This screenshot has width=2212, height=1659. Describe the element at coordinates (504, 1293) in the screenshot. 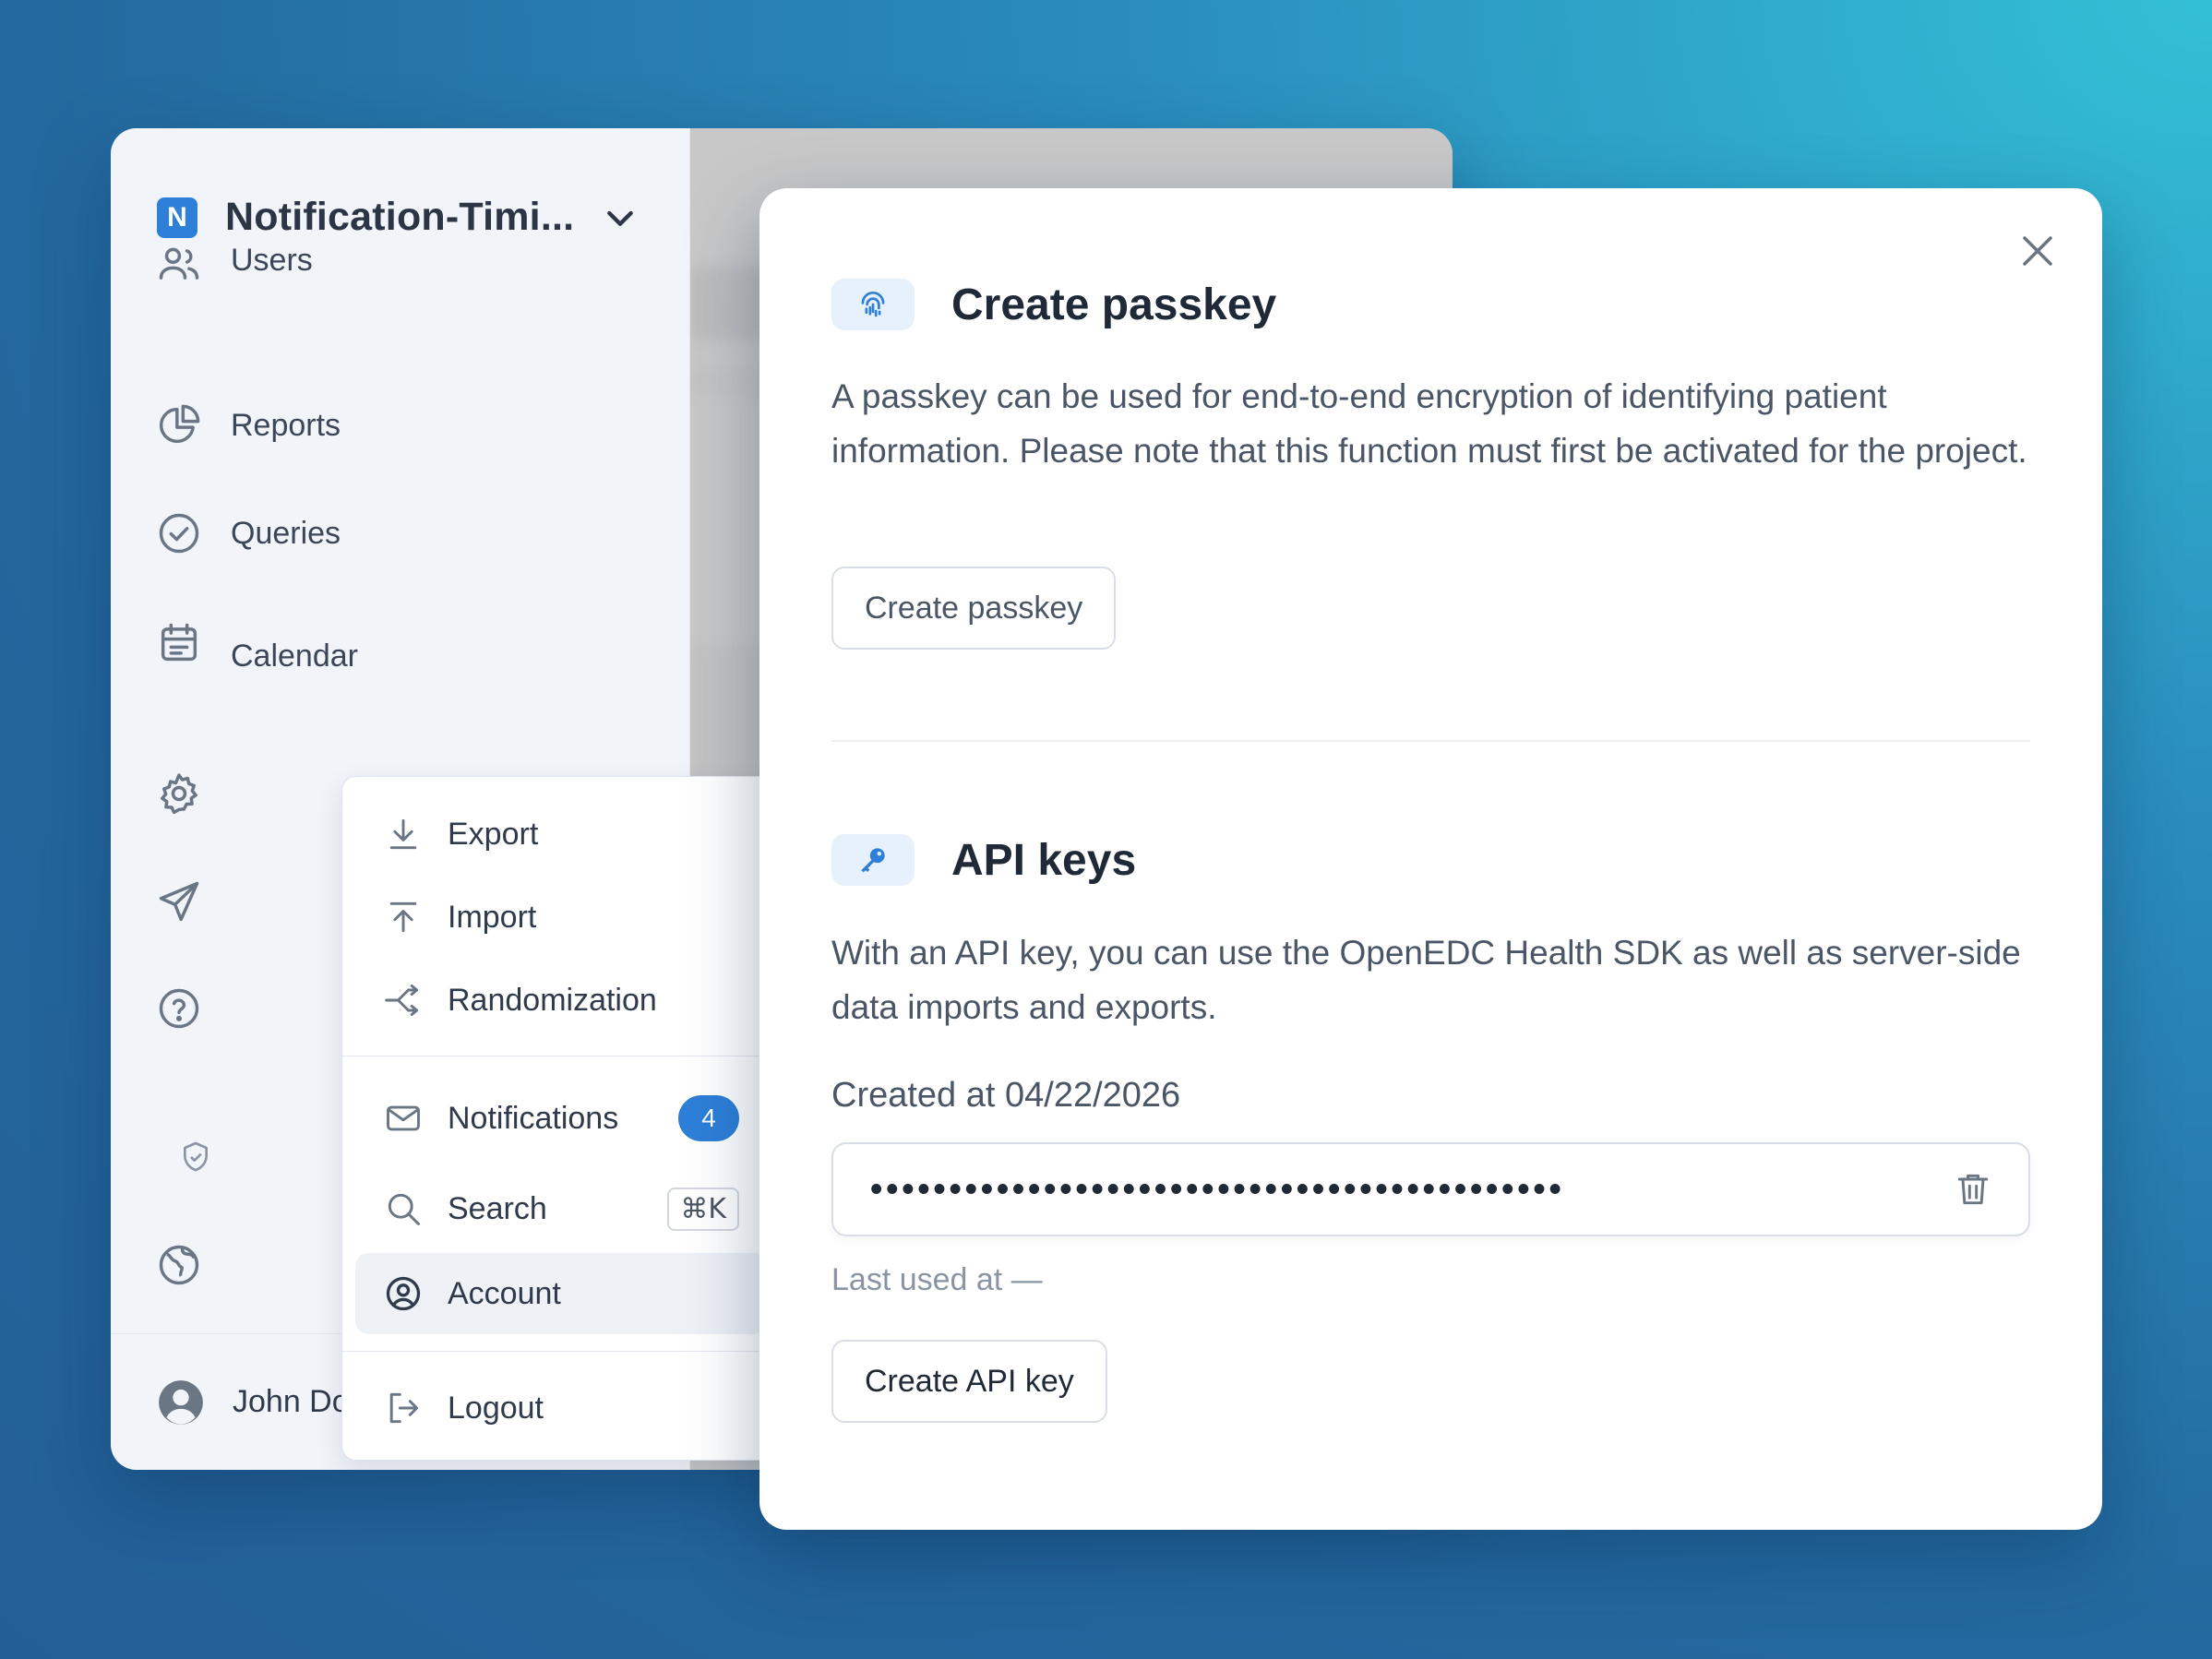

I see `menu-item-label: Account` at that location.